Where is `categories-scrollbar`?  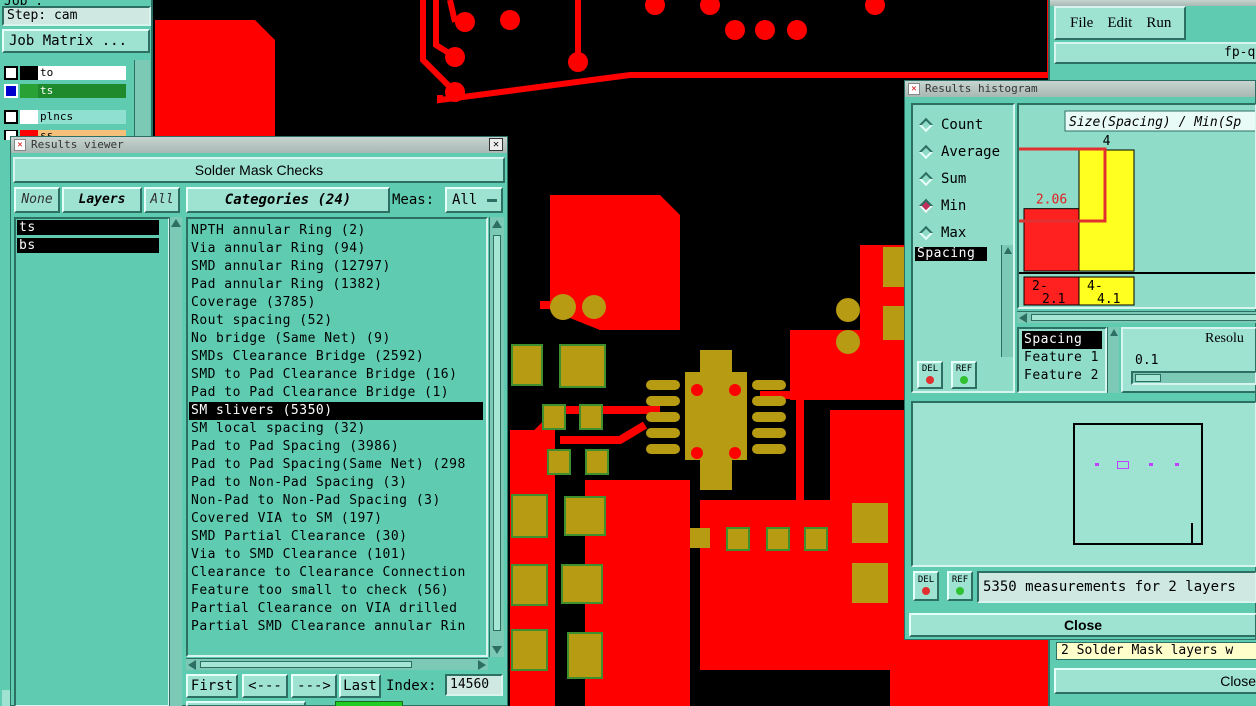
categories-scrollbar is located at coordinates (496, 437).